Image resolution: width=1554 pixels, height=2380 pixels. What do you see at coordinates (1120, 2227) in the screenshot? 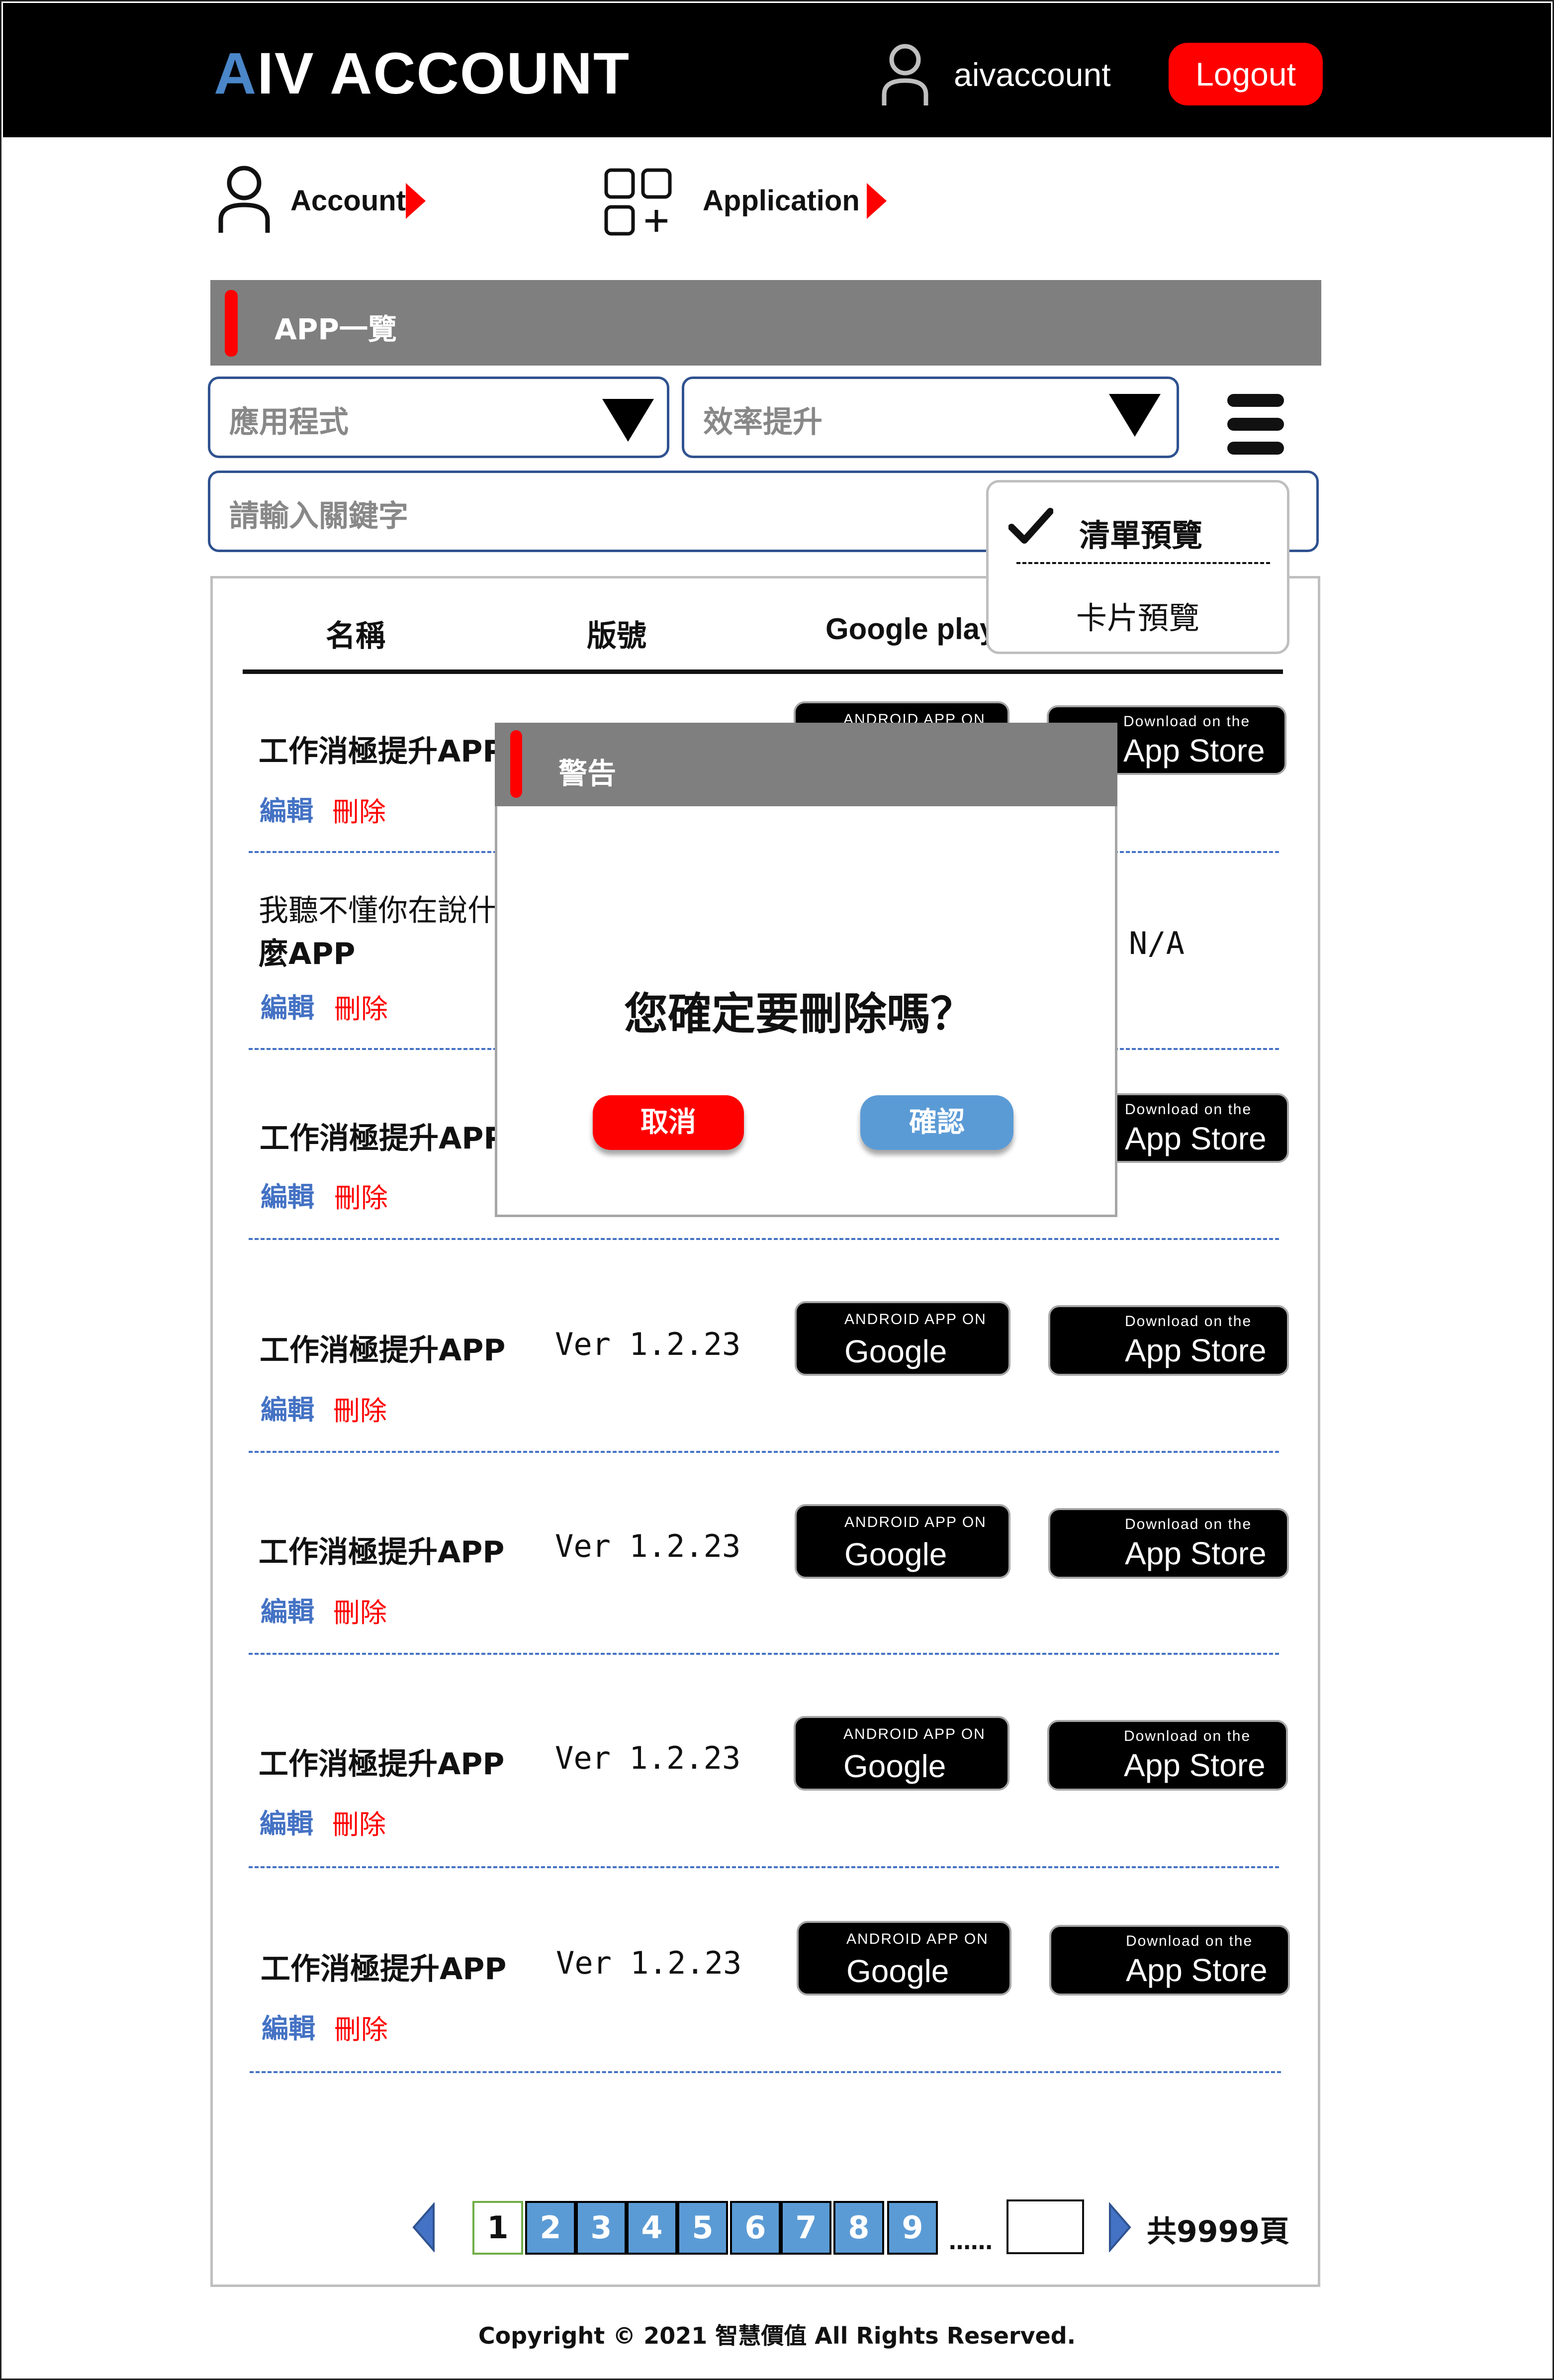
I see `next-page-icon` at bounding box center [1120, 2227].